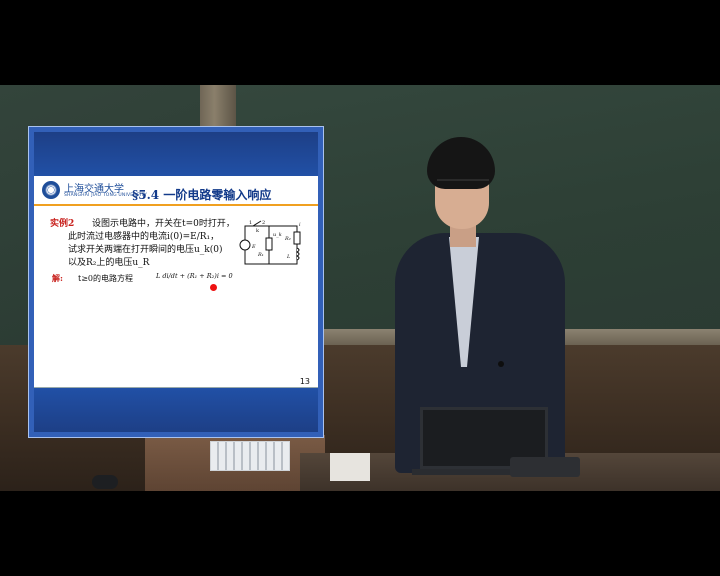 Image resolution: width=720 pixels, height=576 pixels. What do you see at coordinates (145, 250) in the screenshot?
I see `problem-line: 试求开关两端在打开瞬间的电压u_k(0)` at bounding box center [145, 250].